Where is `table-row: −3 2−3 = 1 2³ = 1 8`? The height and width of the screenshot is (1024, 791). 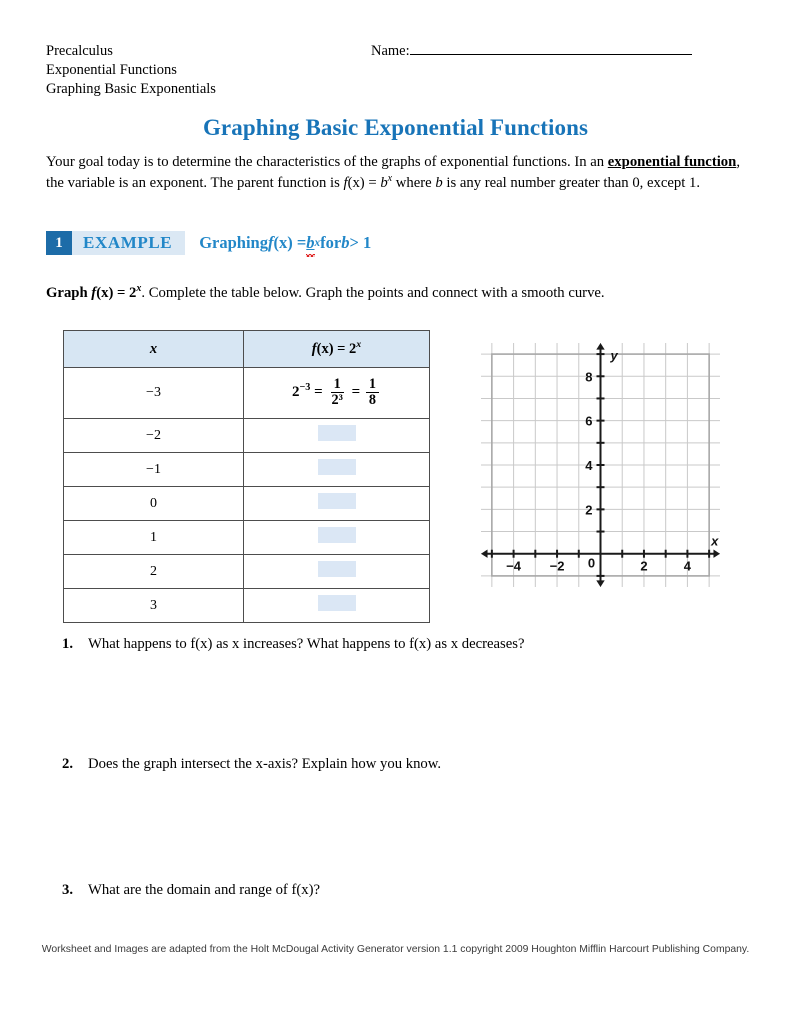
table-row: −3 2−3 = 1 2³ = 1 8 is located at coordinates (246, 393).